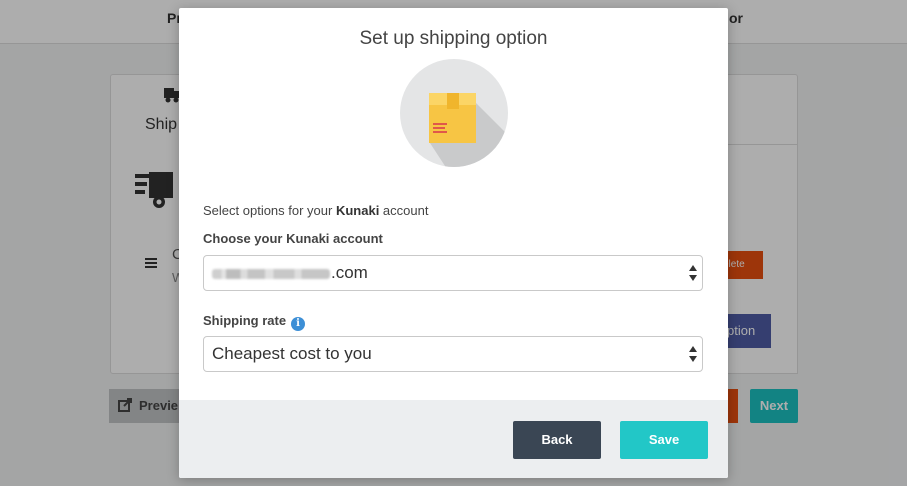 The image size is (907, 486). What do you see at coordinates (357, 210) in the screenshot?
I see `description-brand: Kunaki` at bounding box center [357, 210].